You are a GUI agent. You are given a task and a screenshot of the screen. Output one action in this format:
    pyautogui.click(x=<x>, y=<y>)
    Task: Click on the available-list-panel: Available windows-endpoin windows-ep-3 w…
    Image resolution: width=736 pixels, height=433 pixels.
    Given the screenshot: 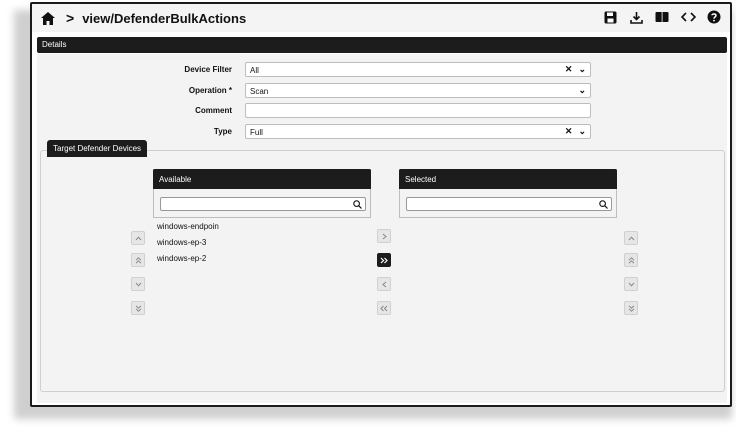 What is the action you would take?
    pyautogui.click(x=262, y=277)
    